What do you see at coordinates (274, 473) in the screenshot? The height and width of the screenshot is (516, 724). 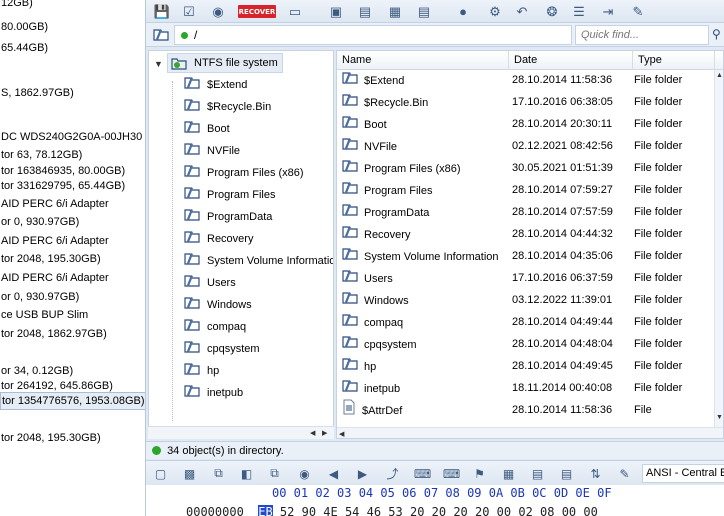 I see `copy-text-icon: ⧉` at bounding box center [274, 473].